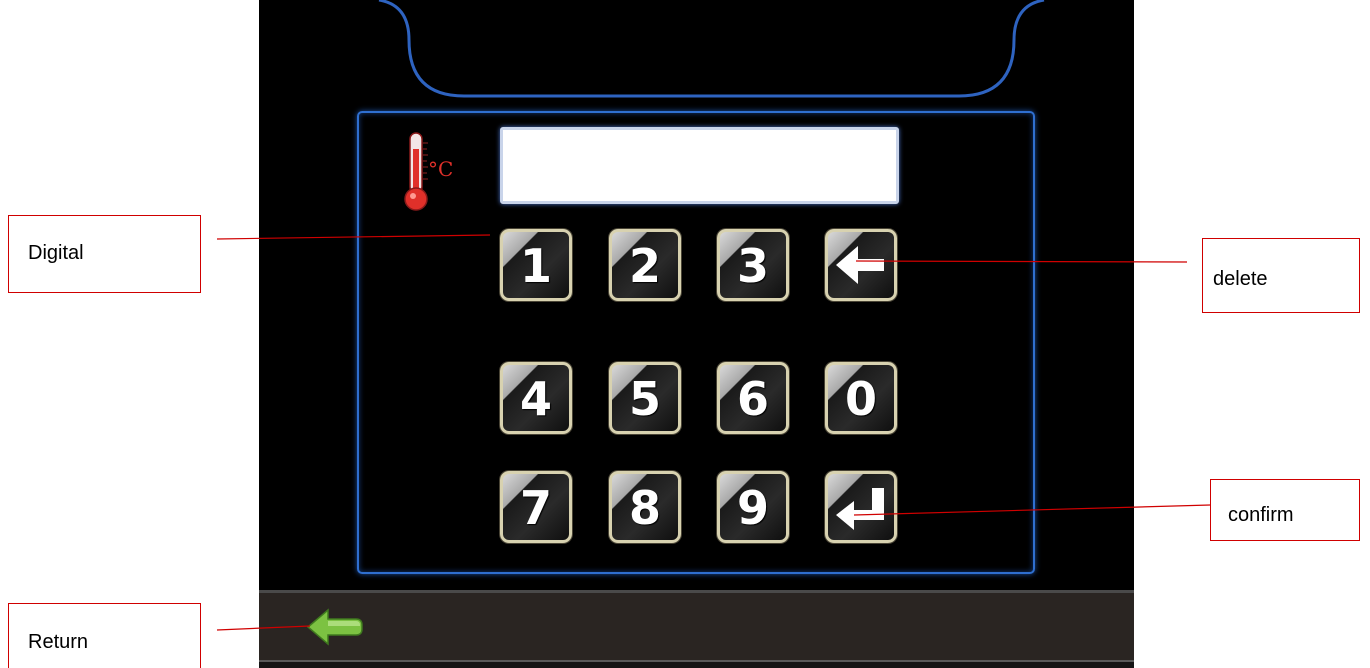 This screenshot has width=1370, height=668. Describe the element at coordinates (1261, 515) in the screenshot. I see `callout-confirm-label: confirm` at that location.